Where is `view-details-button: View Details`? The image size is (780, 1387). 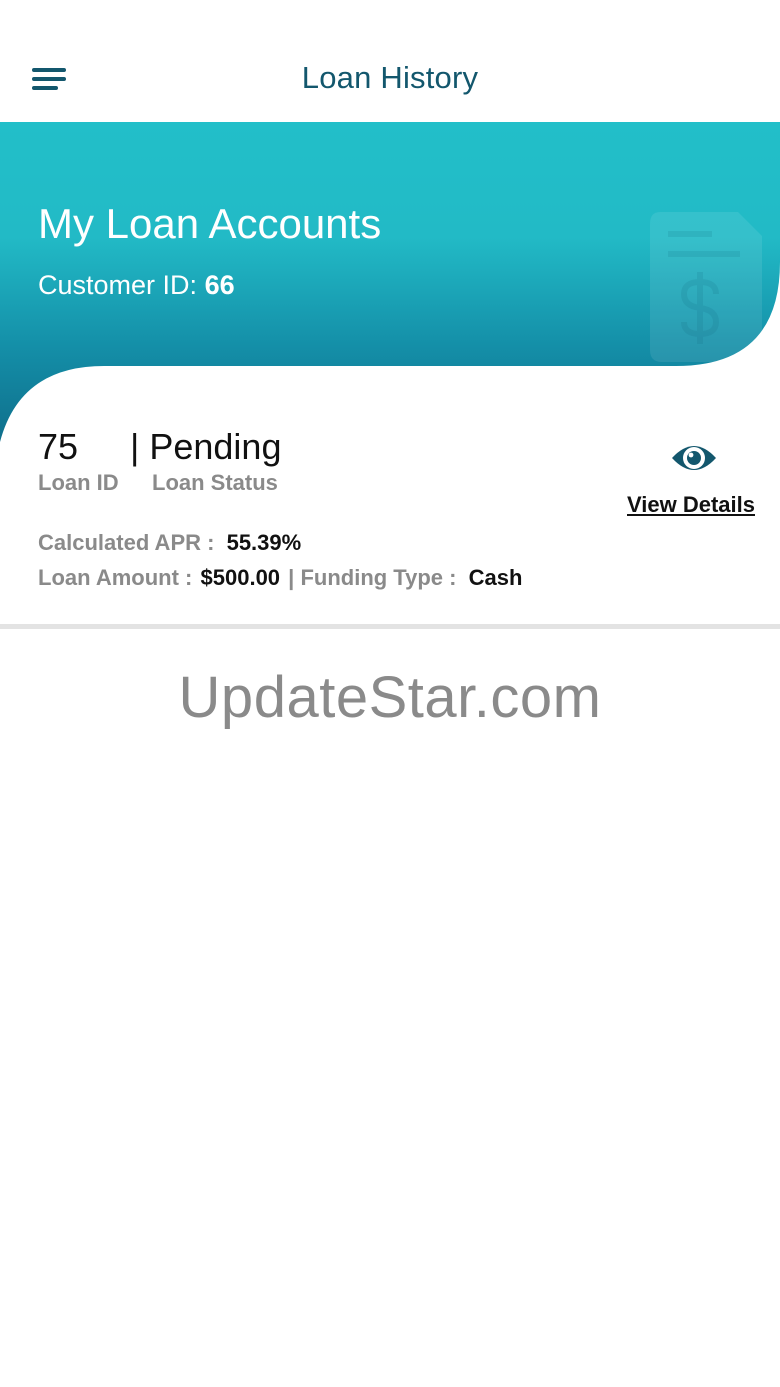
view-details-button: View Details is located at coordinates (691, 480).